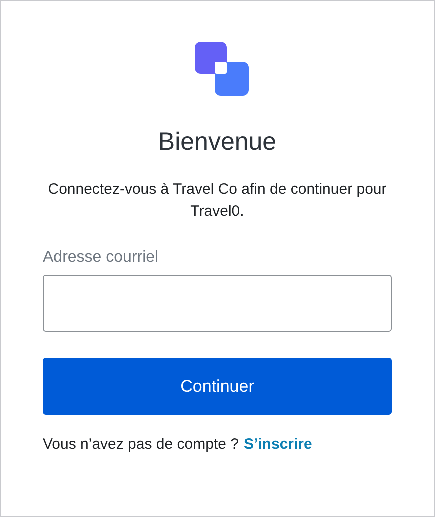 The height and width of the screenshot is (517, 435). What do you see at coordinates (141, 444) in the screenshot?
I see `signup-prompt: Vous n’avez pas de compte ?` at bounding box center [141, 444].